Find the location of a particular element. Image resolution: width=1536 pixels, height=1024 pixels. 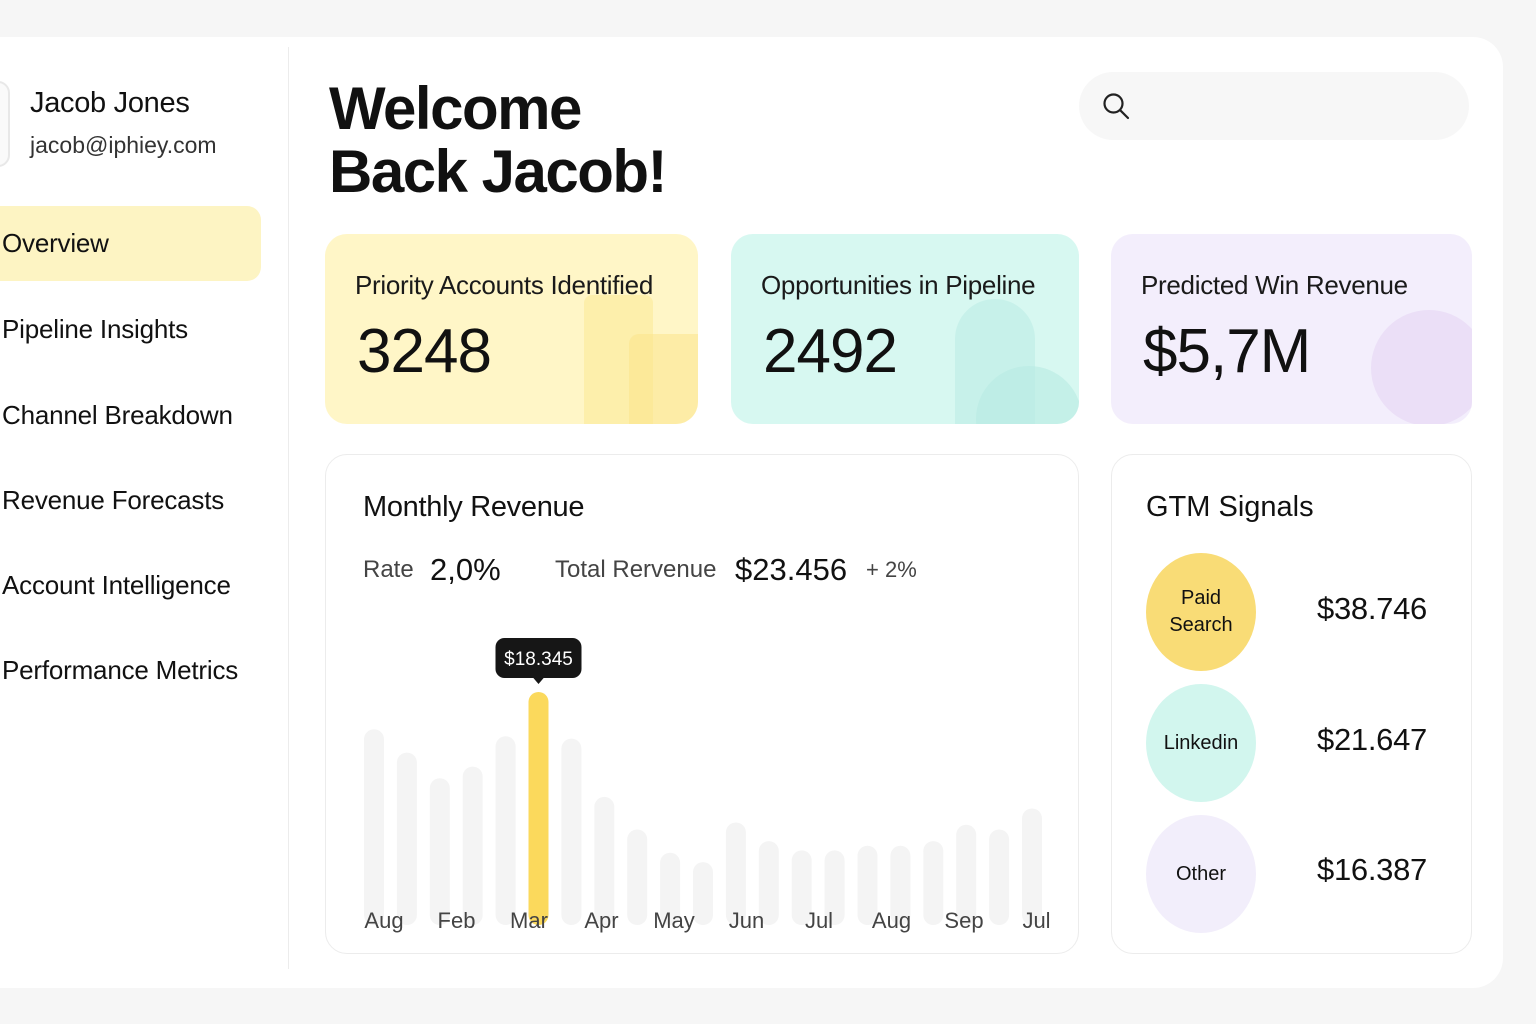

x-axis-label: Mar is located at coordinates (529, 920).